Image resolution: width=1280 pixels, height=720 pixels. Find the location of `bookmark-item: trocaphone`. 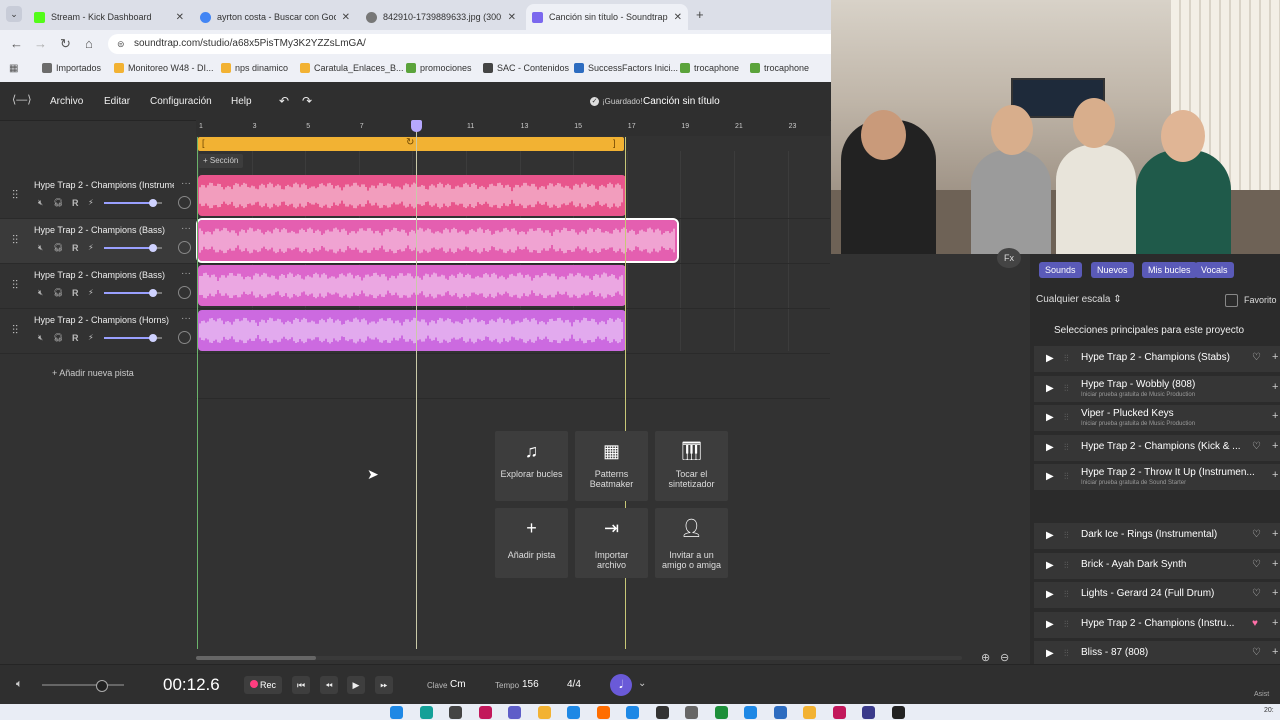

bookmark-item: trocaphone is located at coordinates (779, 68).